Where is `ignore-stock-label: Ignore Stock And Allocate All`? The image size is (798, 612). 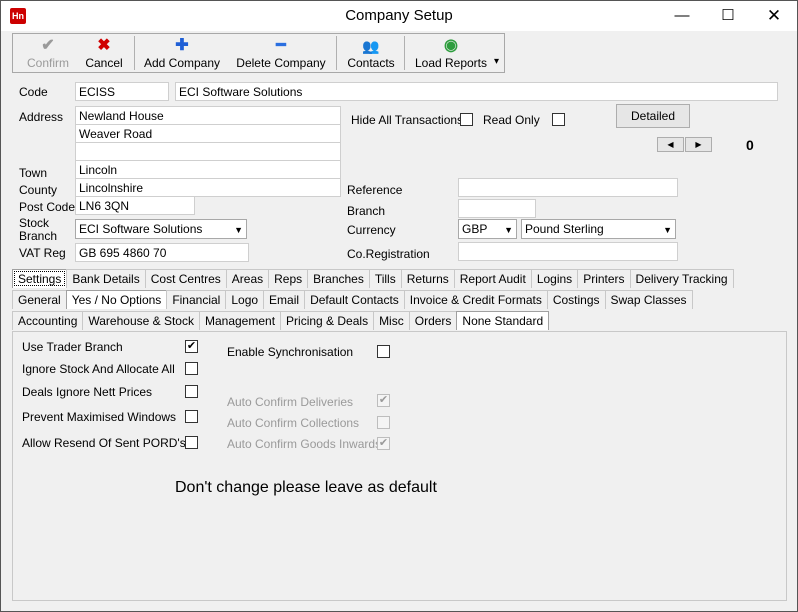
ignore-stock-label: Ignore Stock And Allocate All is located at coordinates (98, 369).